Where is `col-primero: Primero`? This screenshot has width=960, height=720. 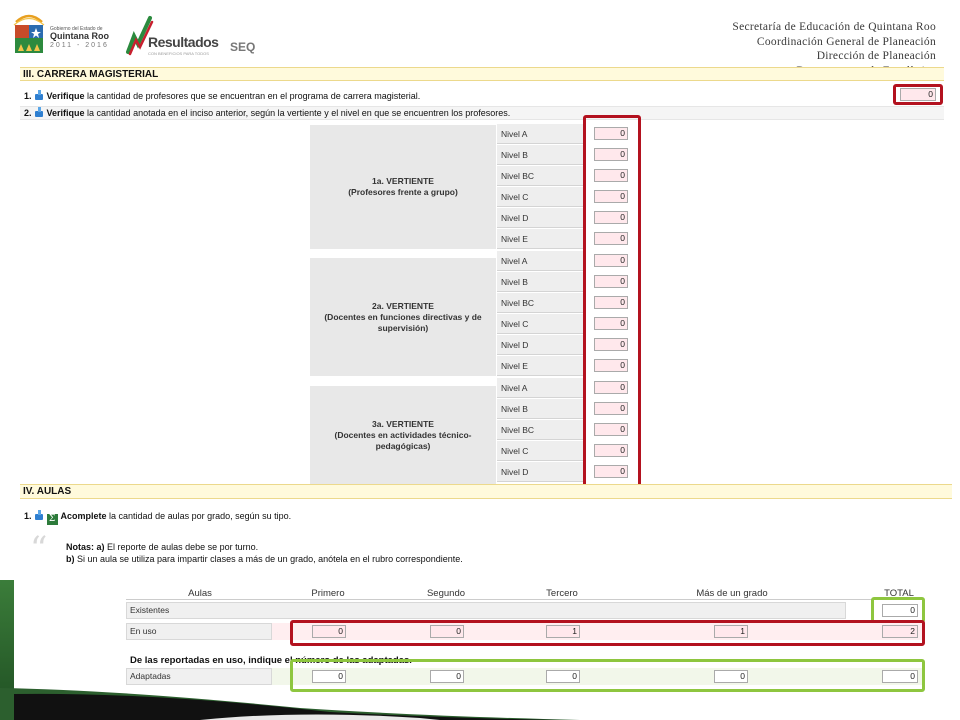 col-primero: Primero is located at coordinates (328, 593).